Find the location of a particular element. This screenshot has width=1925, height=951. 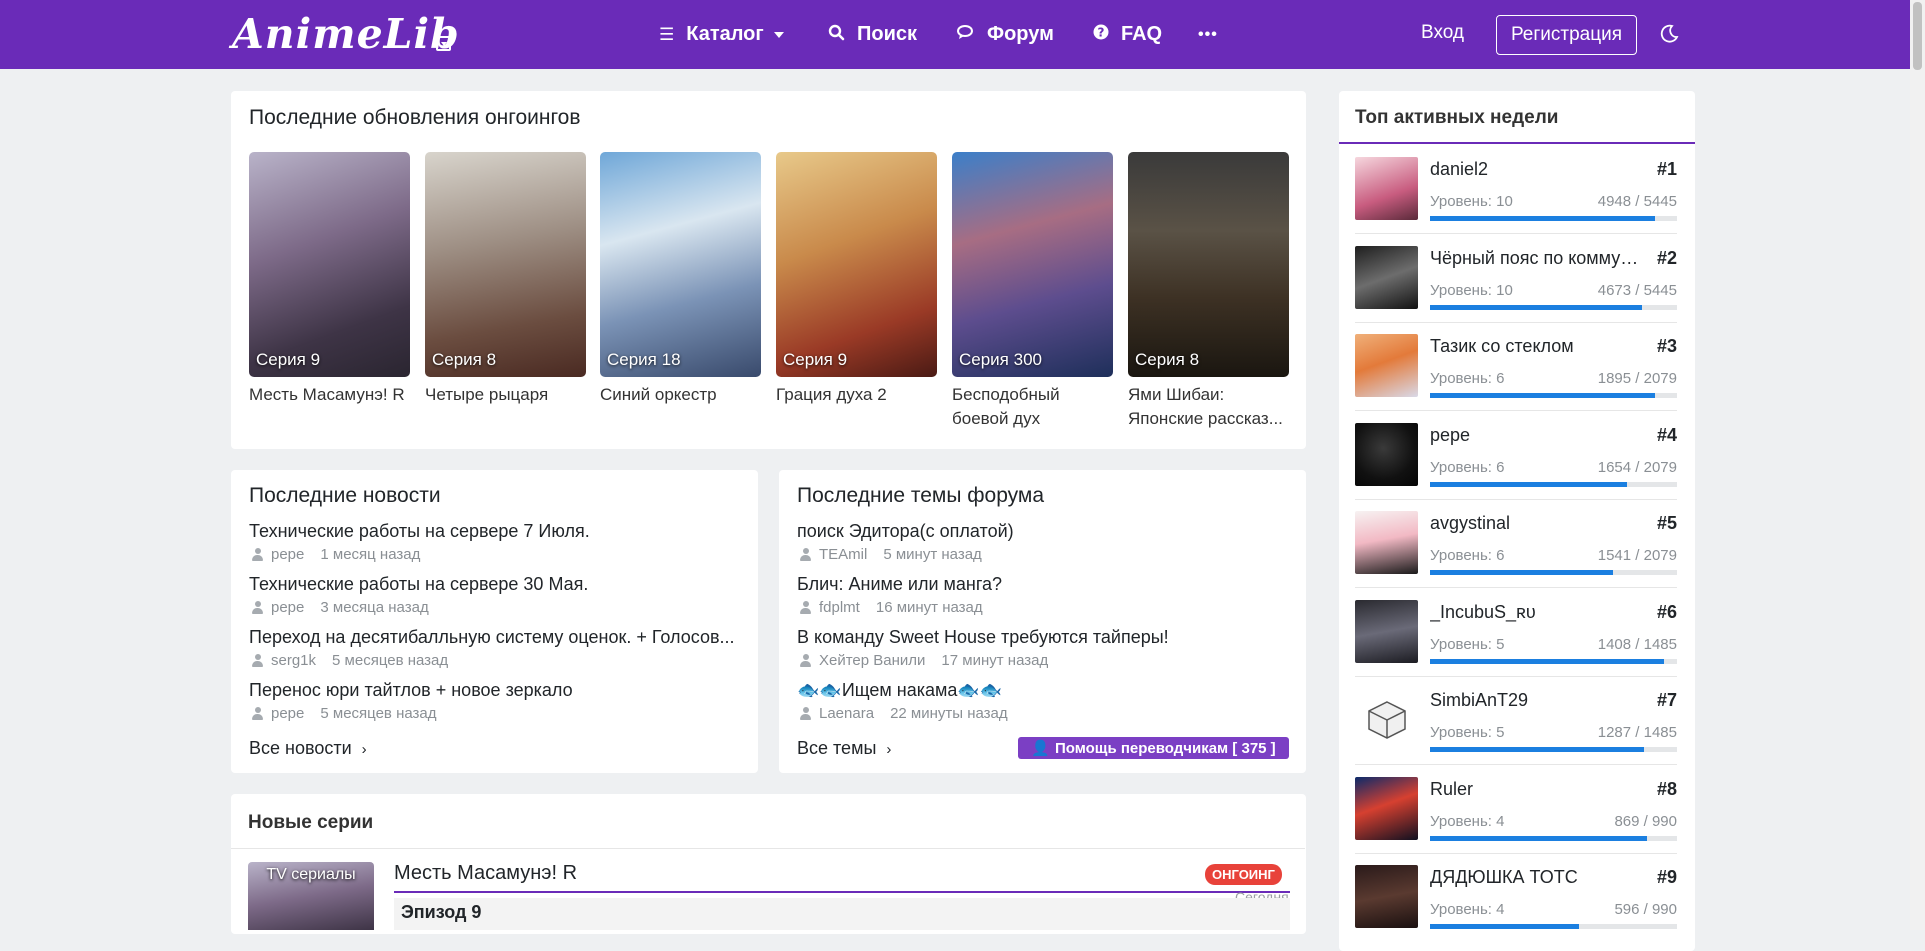

top-user-row: avgystinal #5 Уровень: 6 1541 / 2079 is located at coordinates (1516, 550).